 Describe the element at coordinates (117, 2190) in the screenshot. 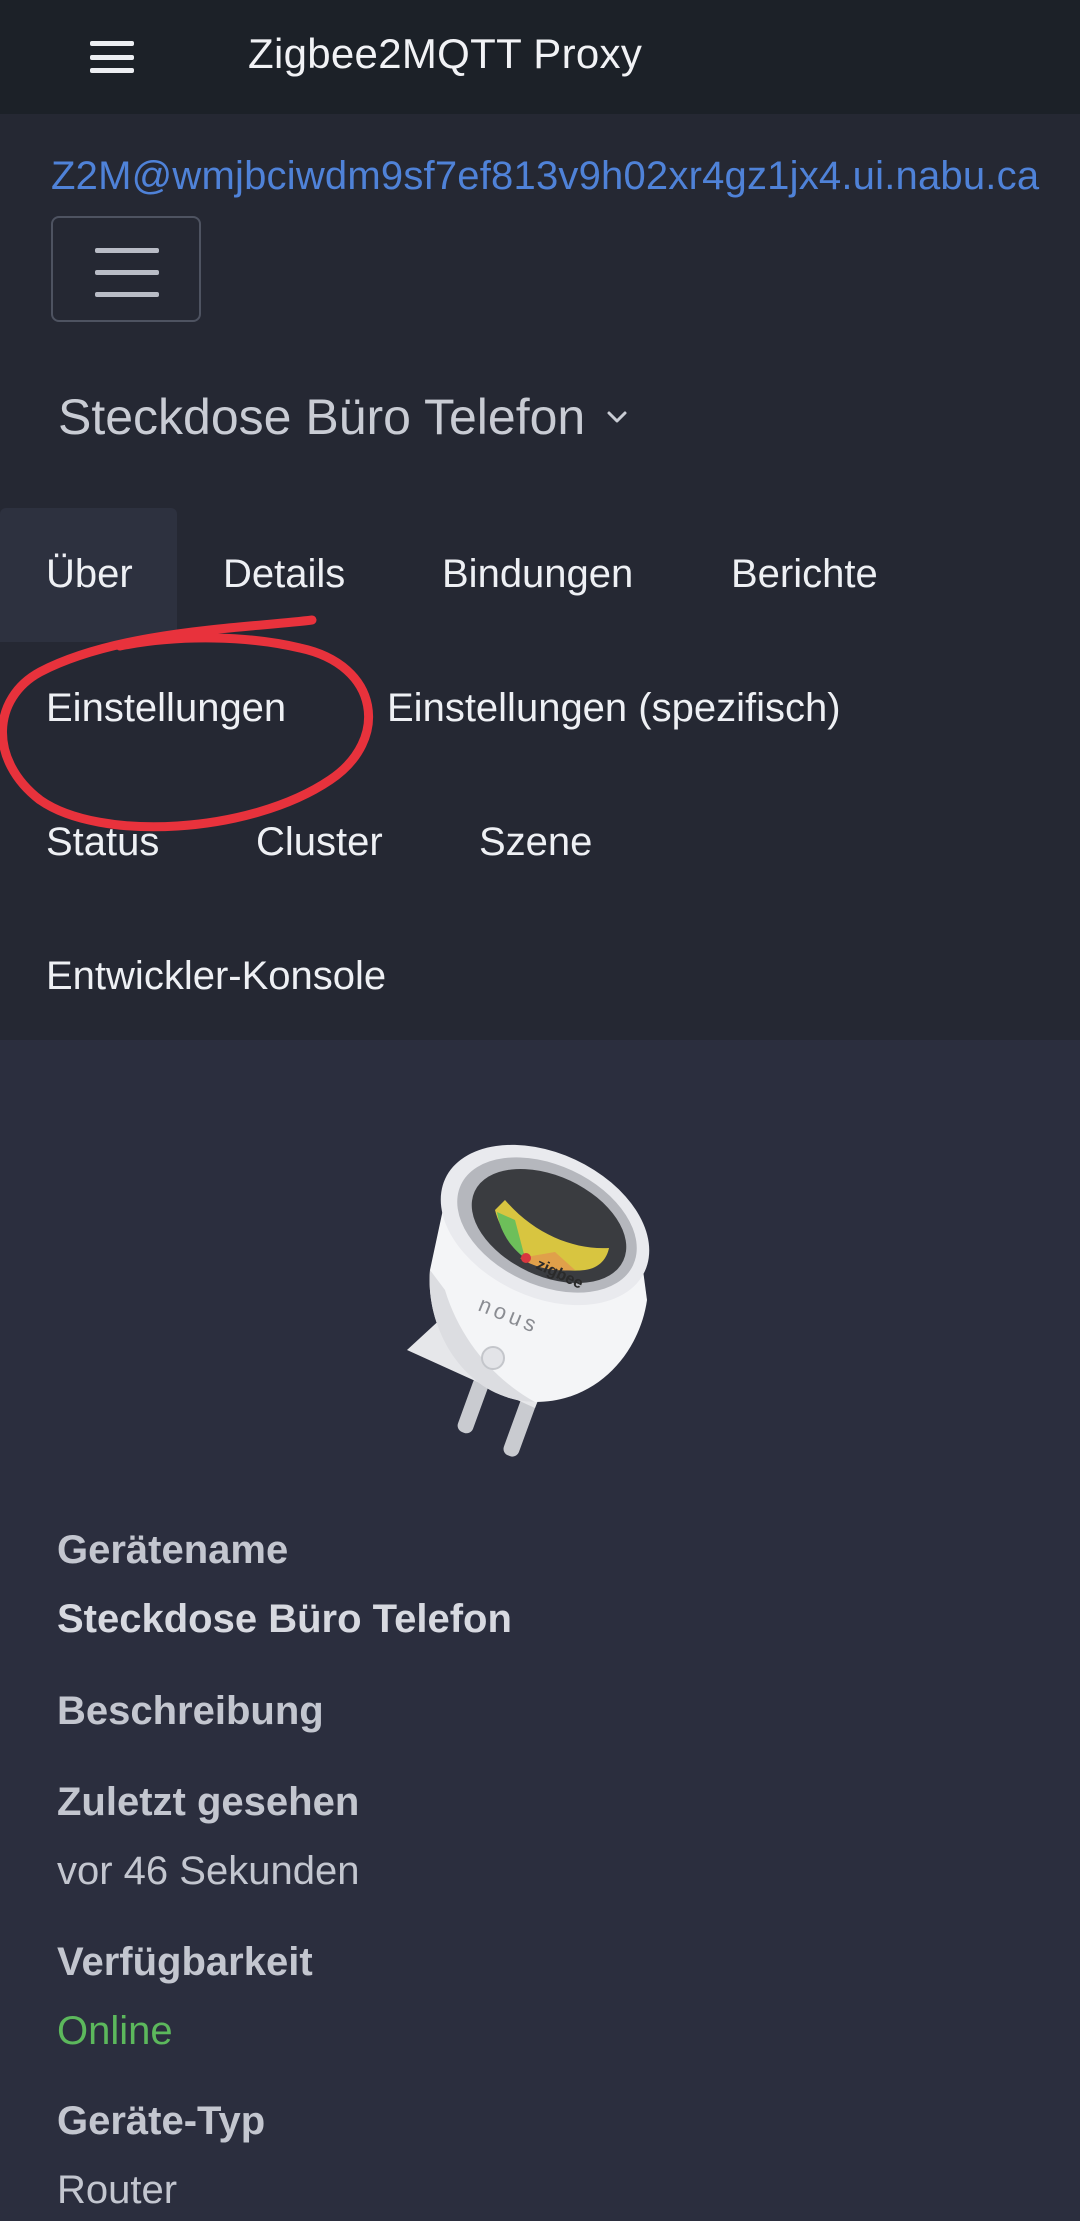

I see `device-type-value: Router` at that location.